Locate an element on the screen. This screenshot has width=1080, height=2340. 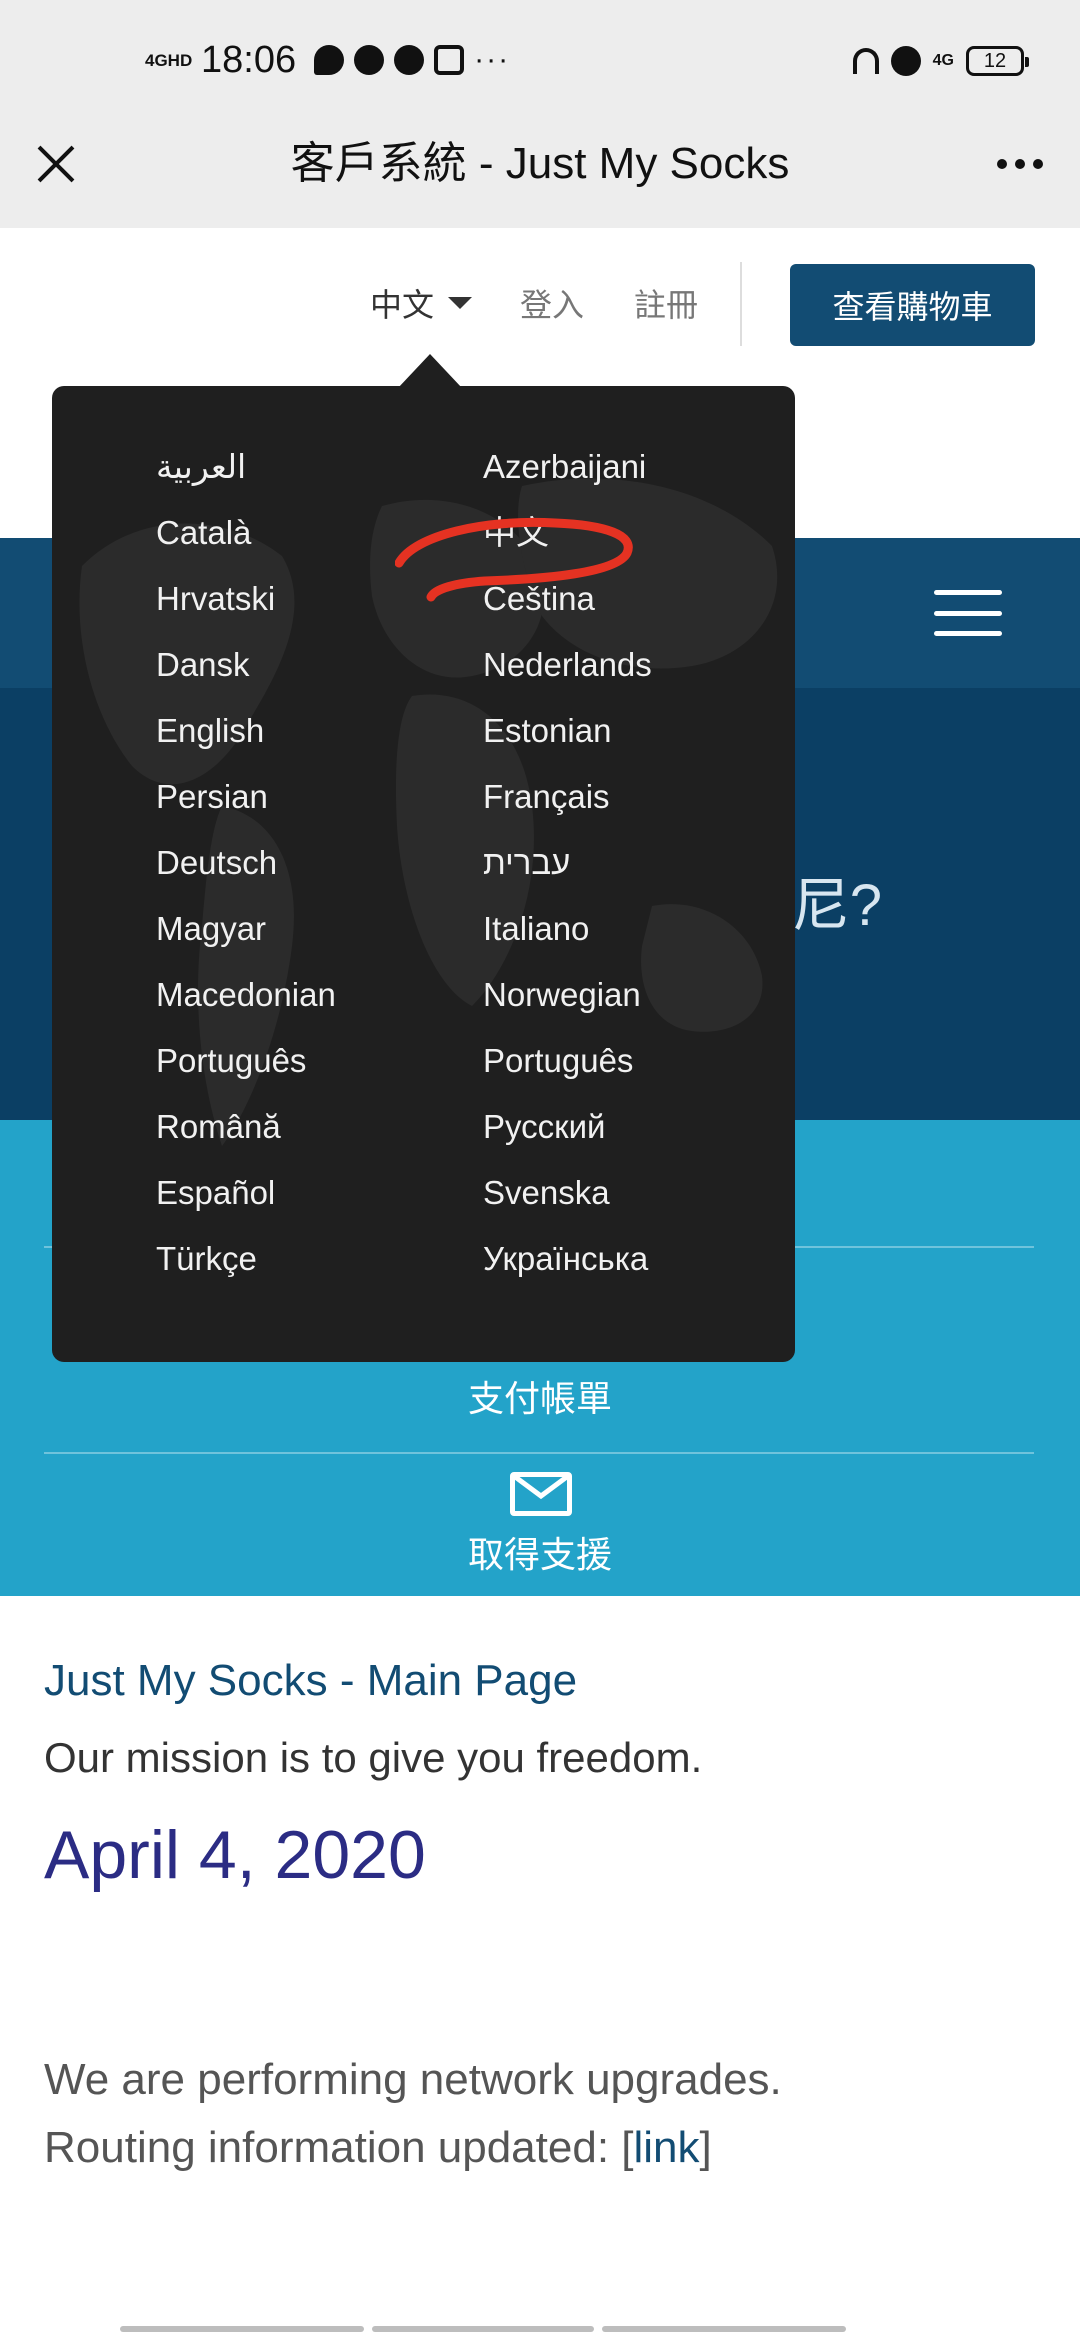
language-option: Estonian is located at coordinates (567, 731).